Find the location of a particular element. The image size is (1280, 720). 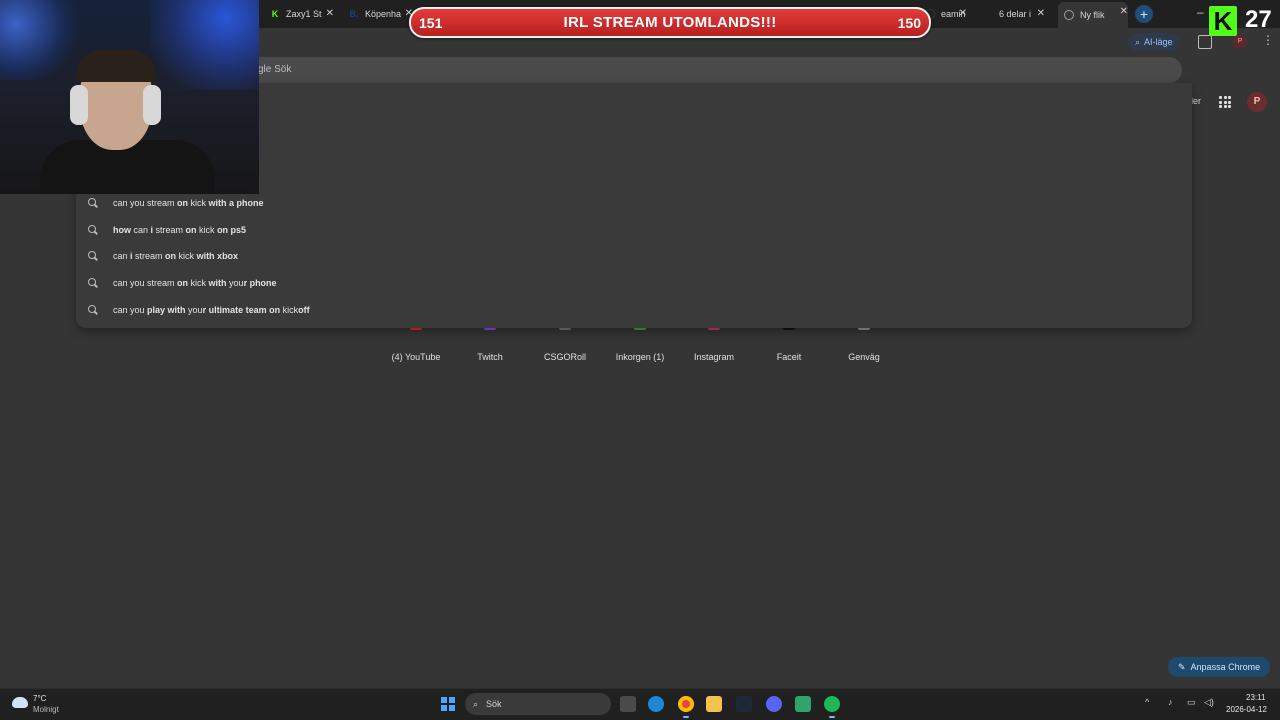

suggestion-item: how can i stream on kick on ps5 is located at coordinates (388, 230).